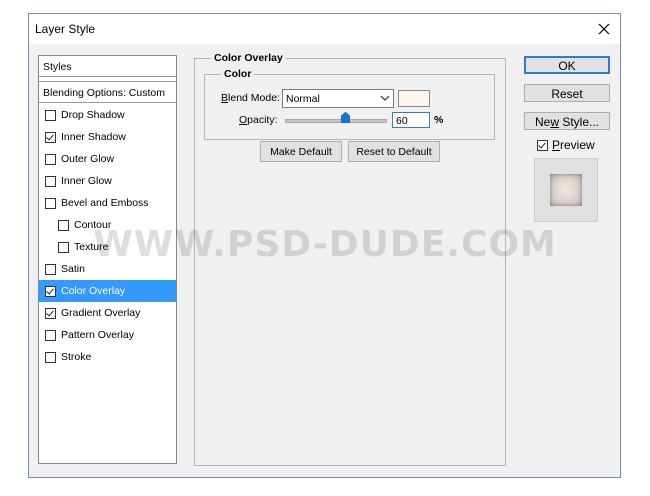 This screenshot has width=650, height=496. Describe the element at coordinates (93, 115) in the screenshot. I see `style-item-label: Drop Shadow` at that location.